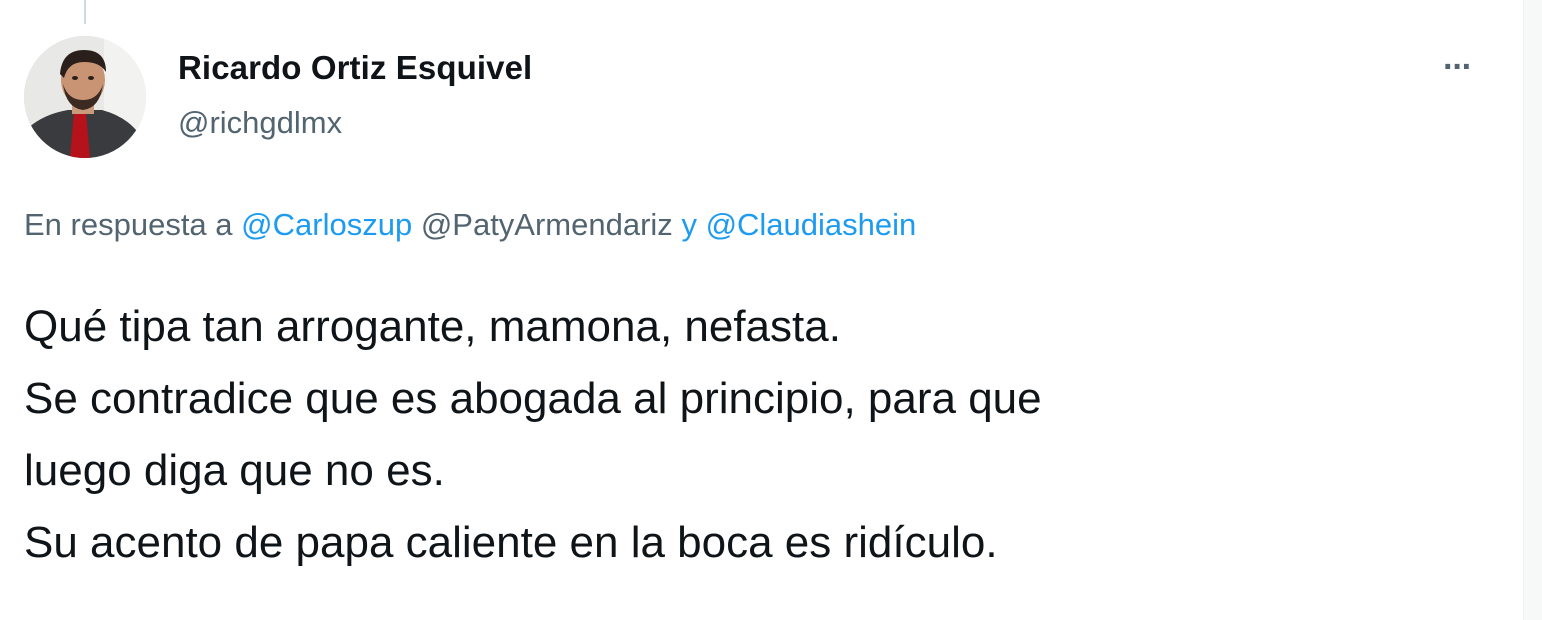  What do you see at coordinates (1532, 310) in the screenshot?
I see `page-edge` at bounding box center [1532, 310].